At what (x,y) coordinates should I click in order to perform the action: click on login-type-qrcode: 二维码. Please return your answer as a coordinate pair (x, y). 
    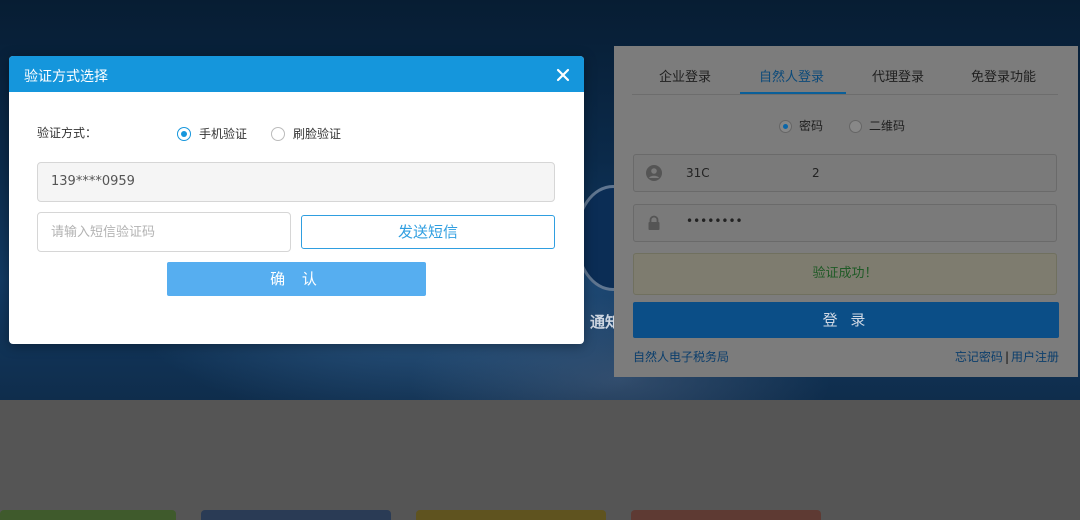
    Looking at the image, I should click on (877, 125).